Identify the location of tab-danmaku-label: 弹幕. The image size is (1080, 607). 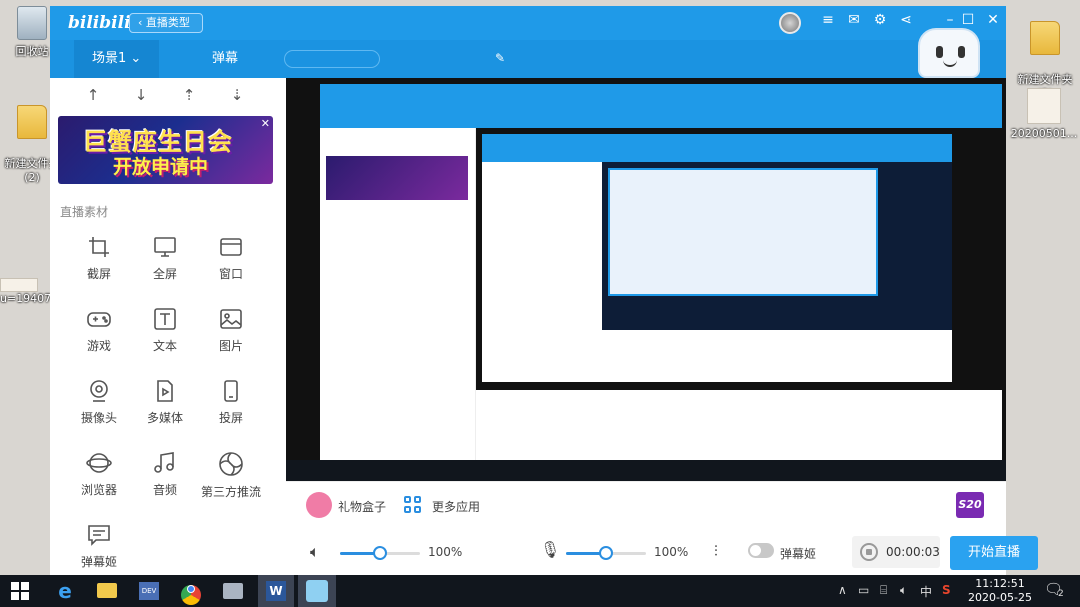
(225, 58).